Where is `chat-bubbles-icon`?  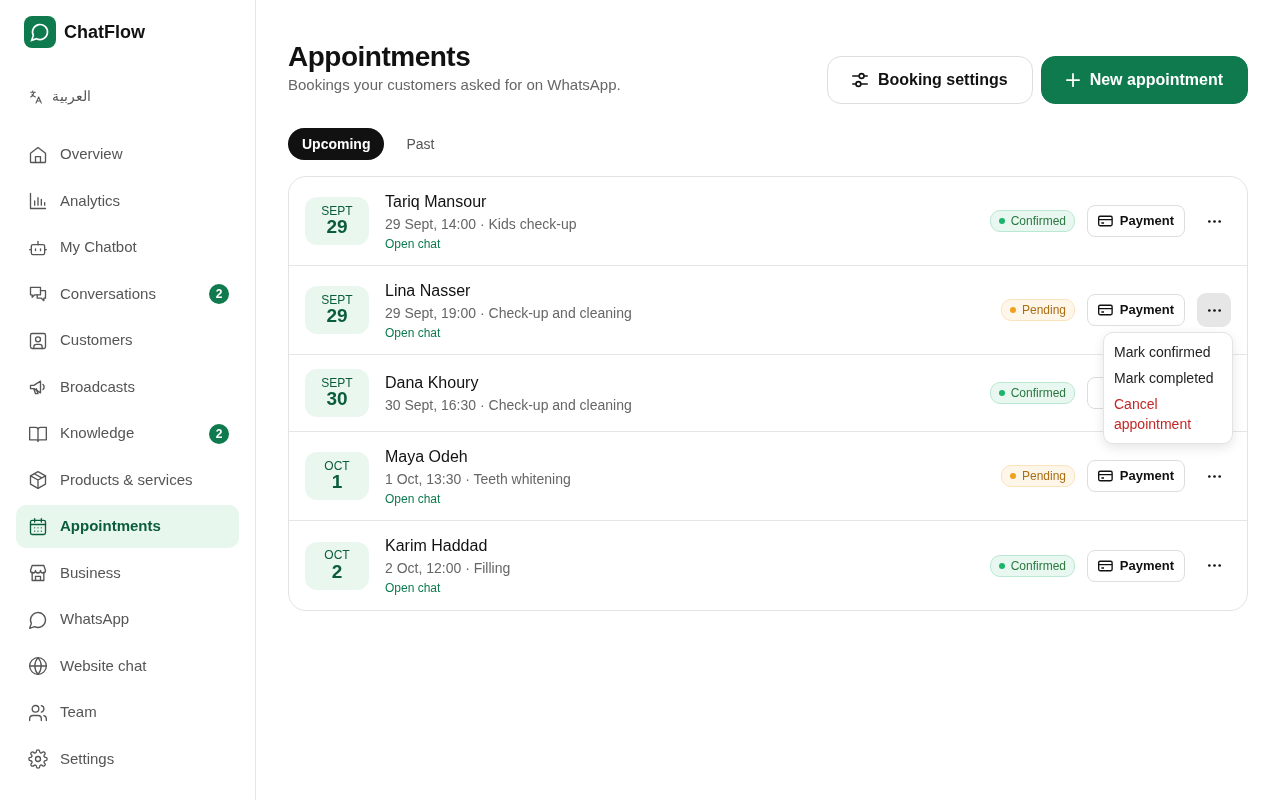 chat-bubbles-icon is located at coordinates (38, 294).